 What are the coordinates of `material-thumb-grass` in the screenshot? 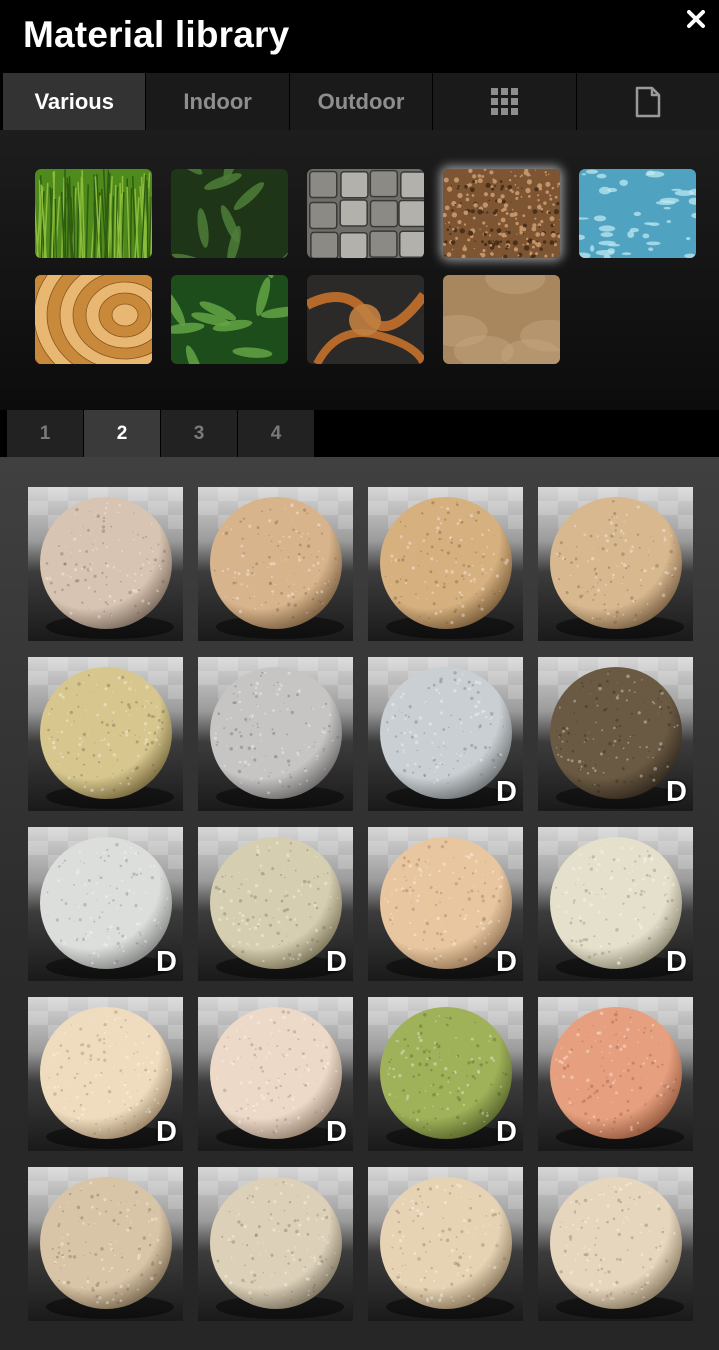 It's located at (93, 213).